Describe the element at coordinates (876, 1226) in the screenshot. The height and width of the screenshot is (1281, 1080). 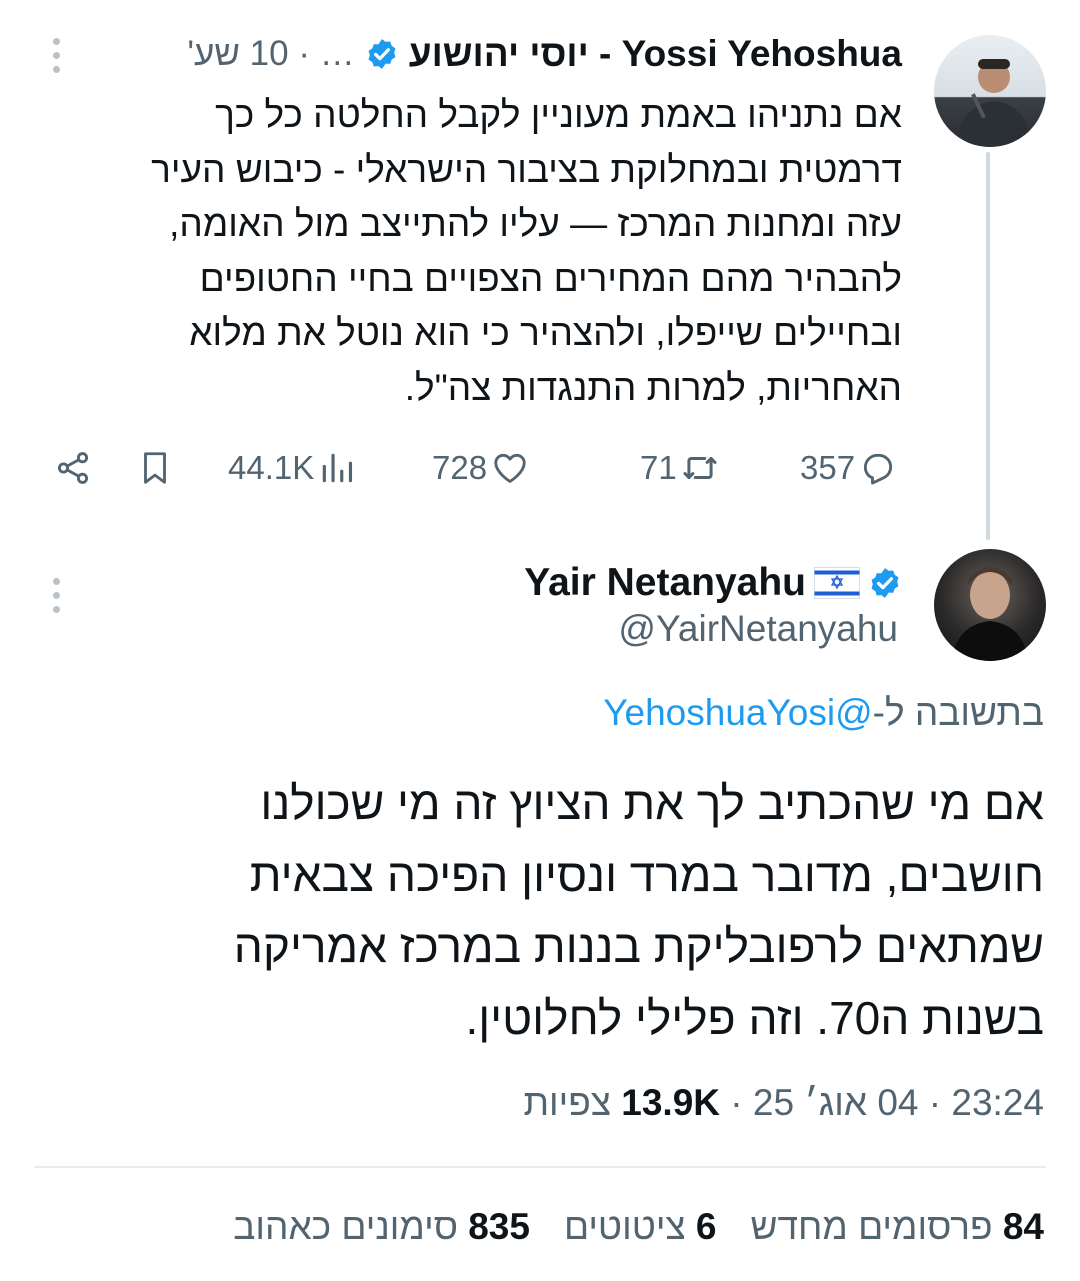
I see `reposts-label: פרסומים מחדש` at that location.